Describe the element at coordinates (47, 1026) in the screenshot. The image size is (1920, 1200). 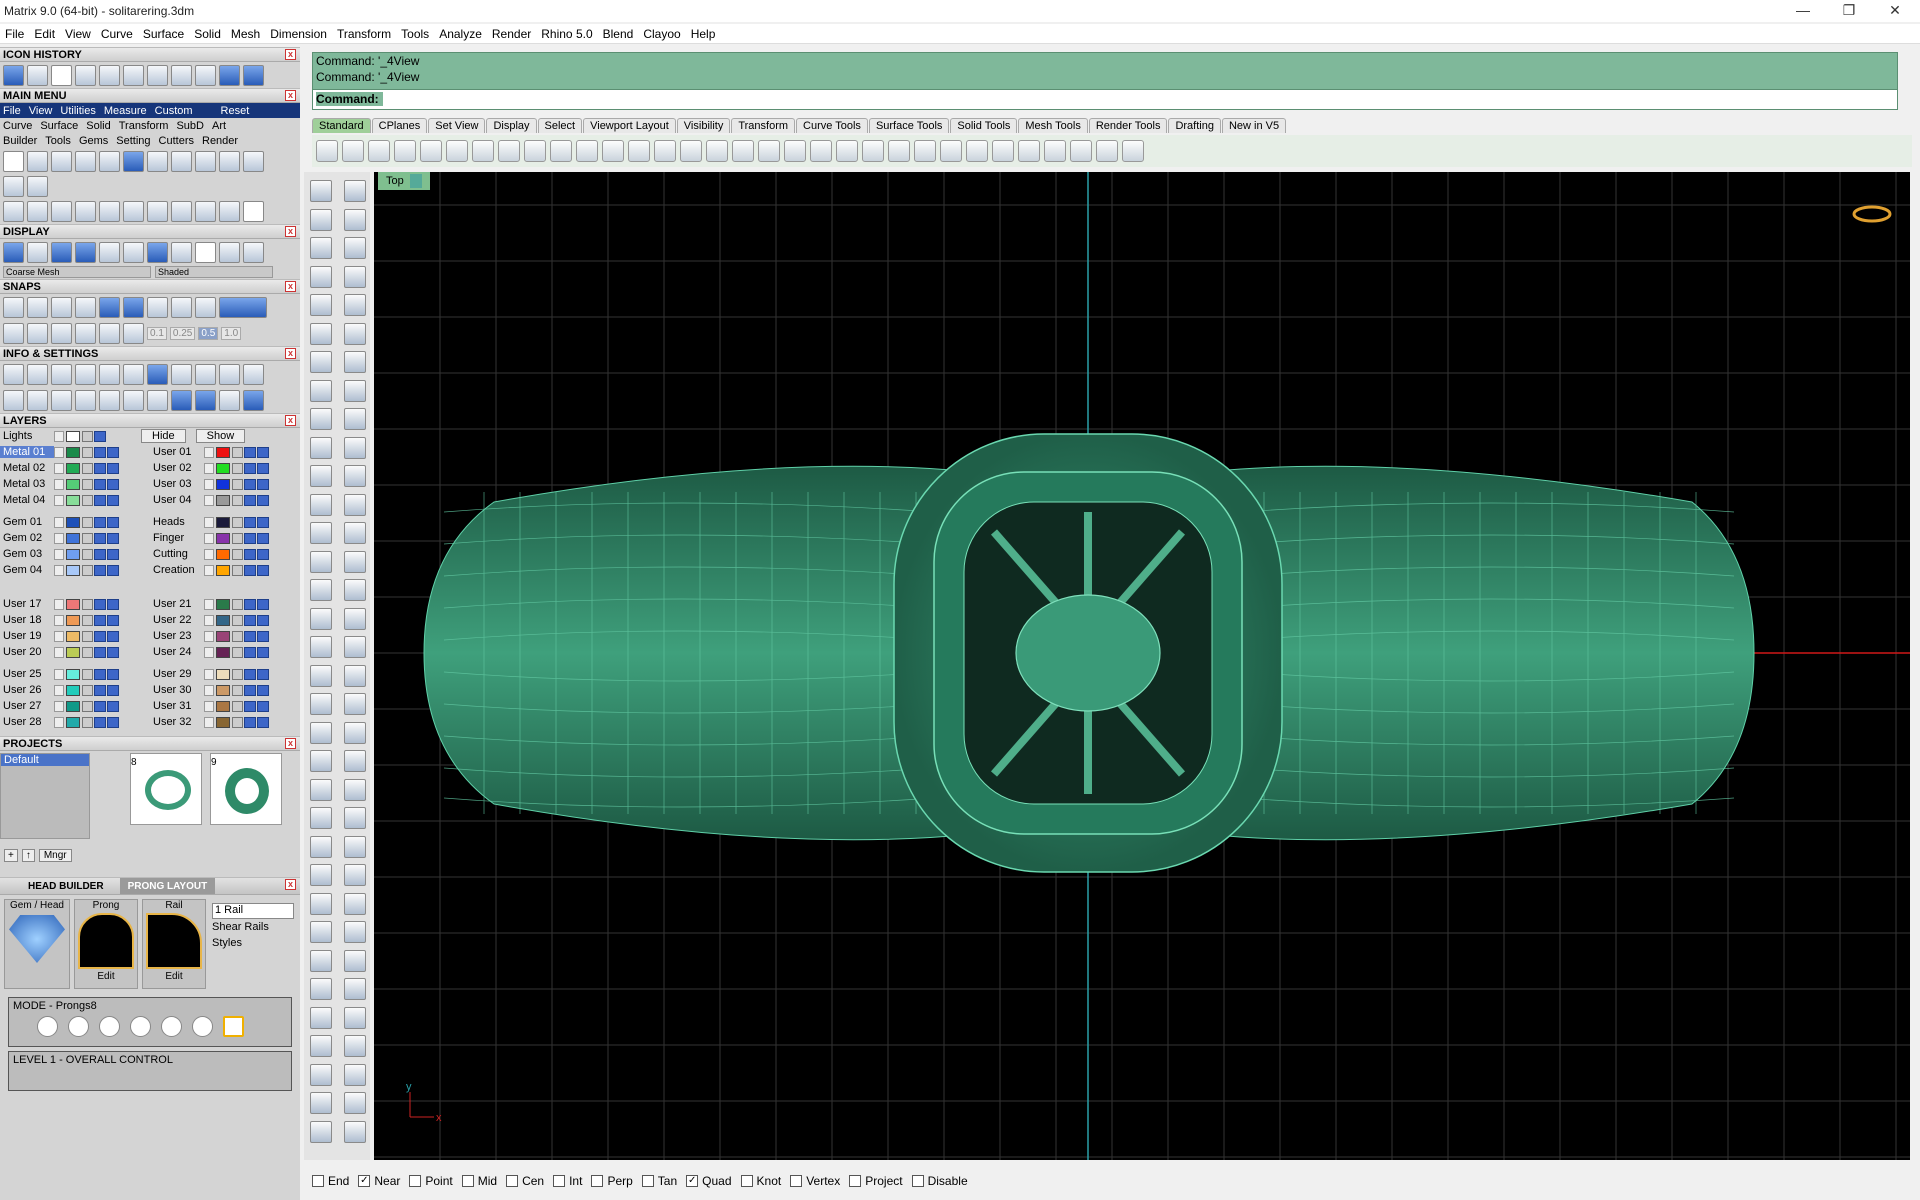
I see `prong-option-icon` at that location.